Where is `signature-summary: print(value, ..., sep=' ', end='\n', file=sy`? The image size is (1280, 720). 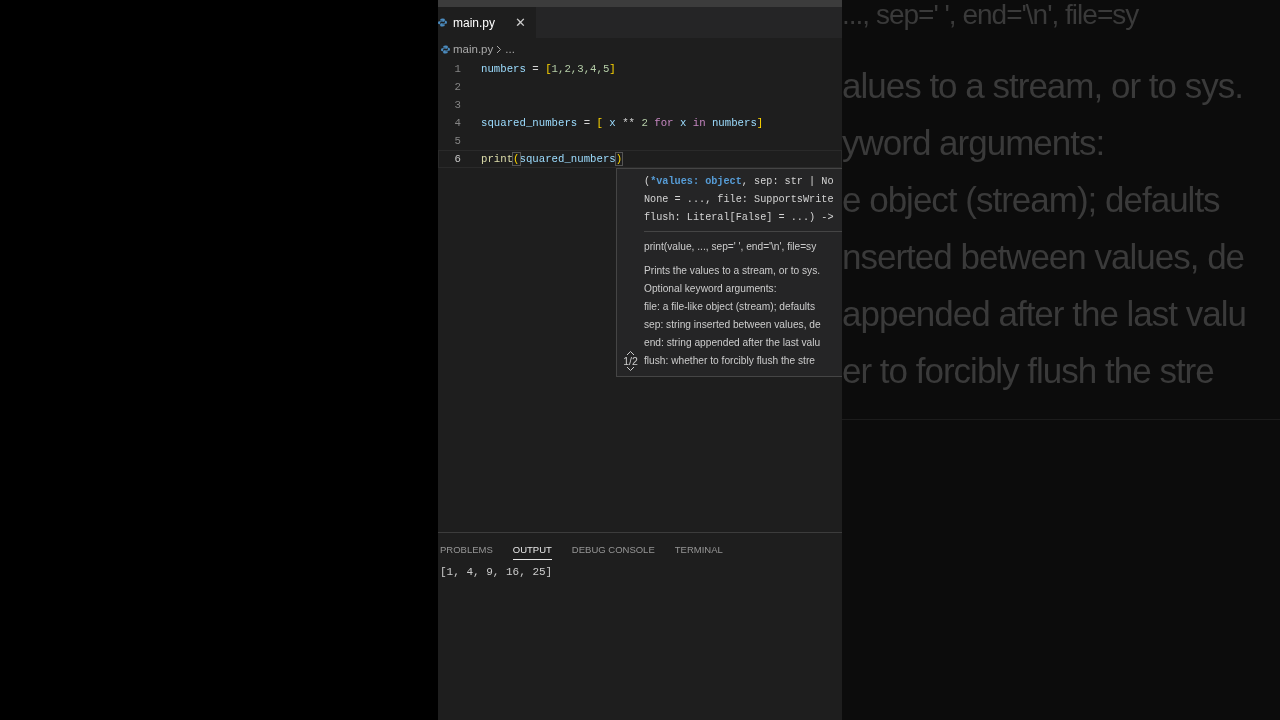
signature-summary: print(value, ..., sep=' ', end='\n', file=sy is located at coordinates (731, 247).